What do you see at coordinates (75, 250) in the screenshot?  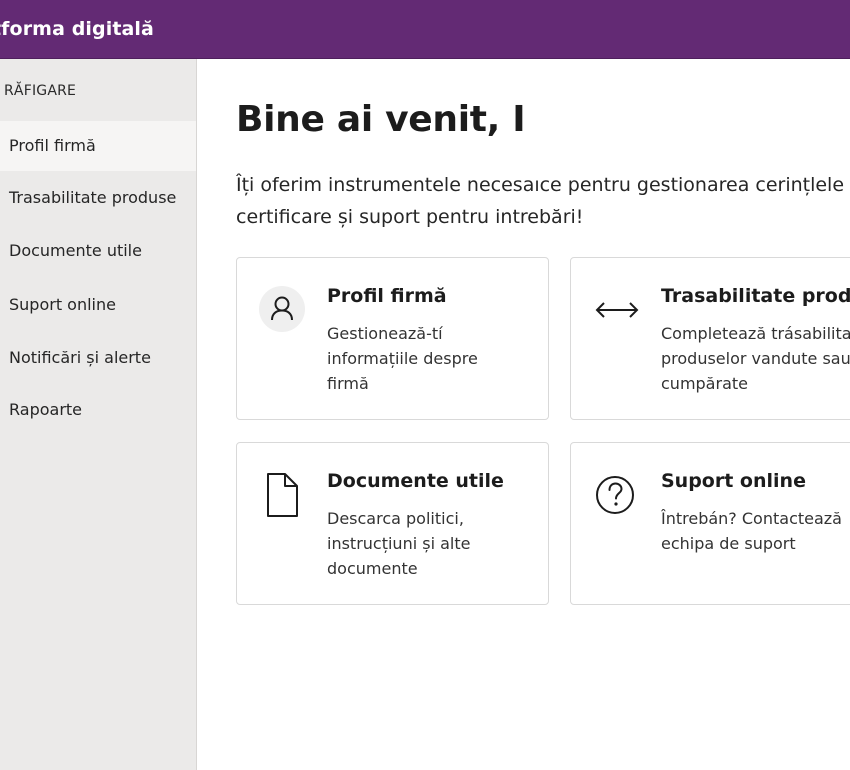 I see `sidebar-item-label: Documente utile` at bounding box center [75, 250].